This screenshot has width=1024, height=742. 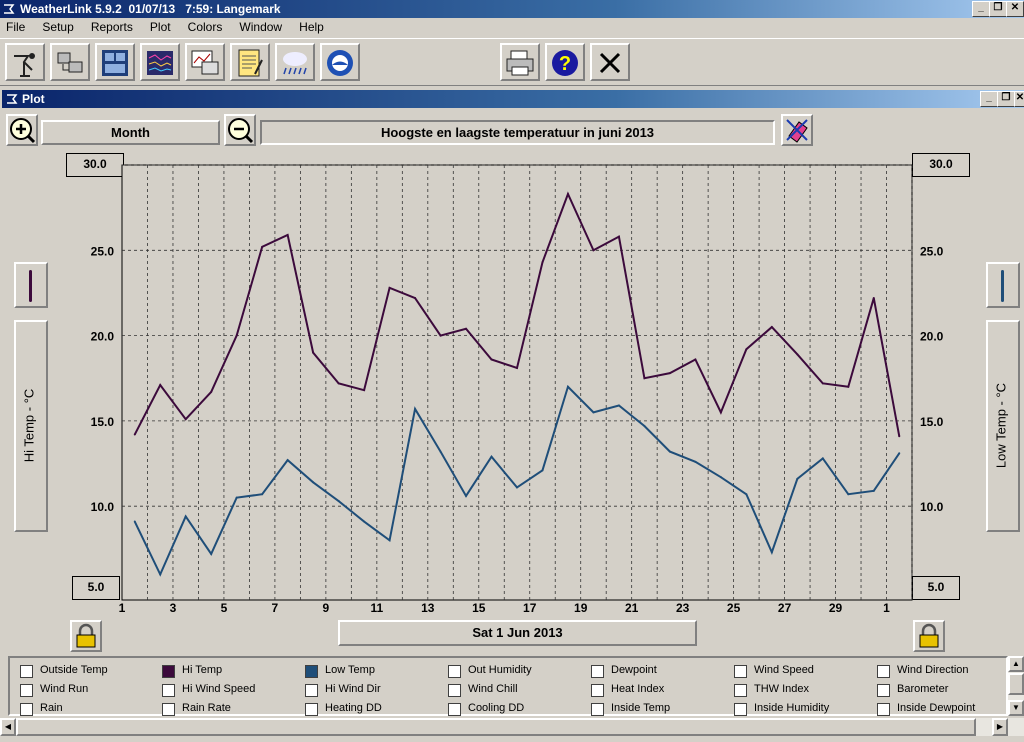 What do you see at coordinates (353, 689) in the screenshot?
I see `legend-label: Hi Wind Dir` at bounding box center [353, 689].